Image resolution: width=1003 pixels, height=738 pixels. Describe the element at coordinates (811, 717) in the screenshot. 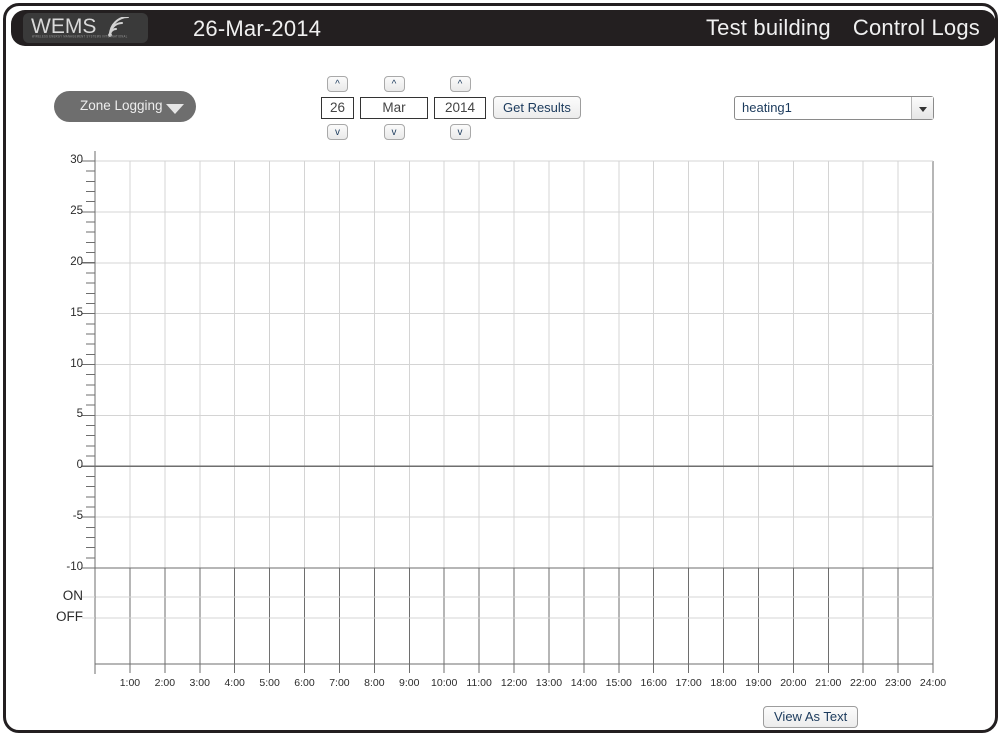

I see `view-as-text-button: View As Text` at that location.